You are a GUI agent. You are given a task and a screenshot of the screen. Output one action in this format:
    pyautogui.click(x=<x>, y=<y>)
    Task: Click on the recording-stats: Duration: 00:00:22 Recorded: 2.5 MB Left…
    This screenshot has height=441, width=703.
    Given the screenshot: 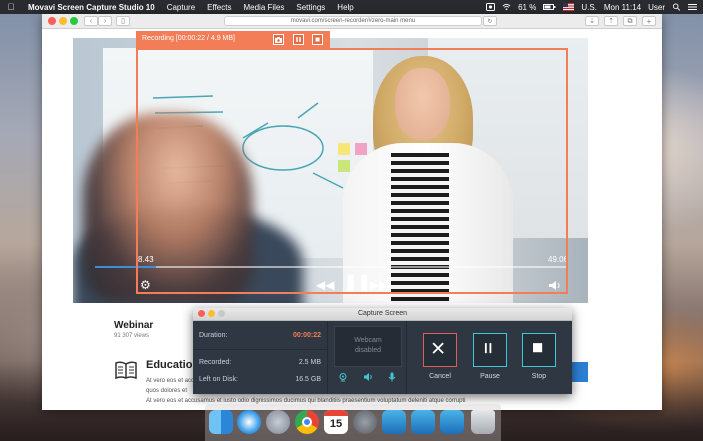 What is the action you would take?
    pyautogui.click(x=260, y=357)
    